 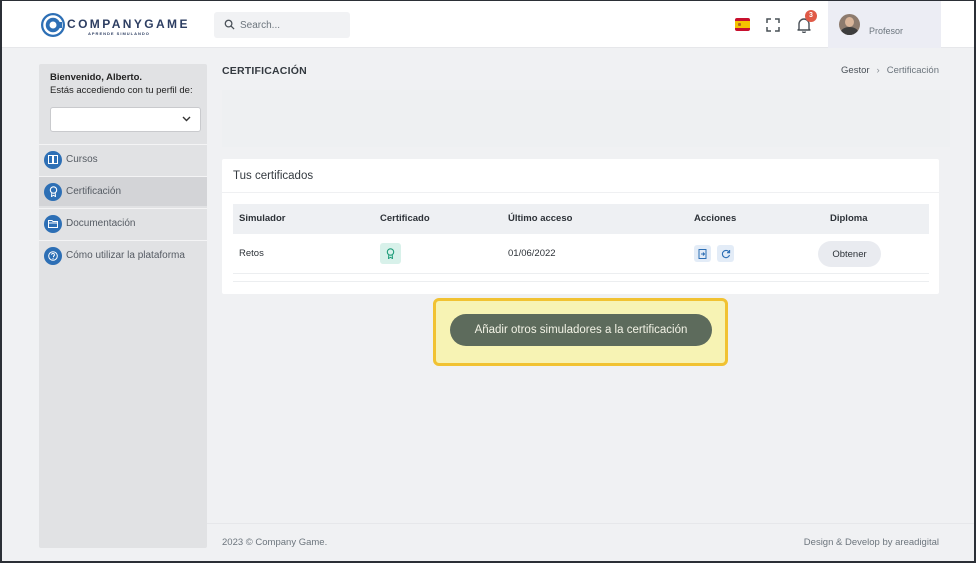 What do you see at coordinates (292, 25) in the screenshot?
I see `search-input` at bounding box center [292, 25].